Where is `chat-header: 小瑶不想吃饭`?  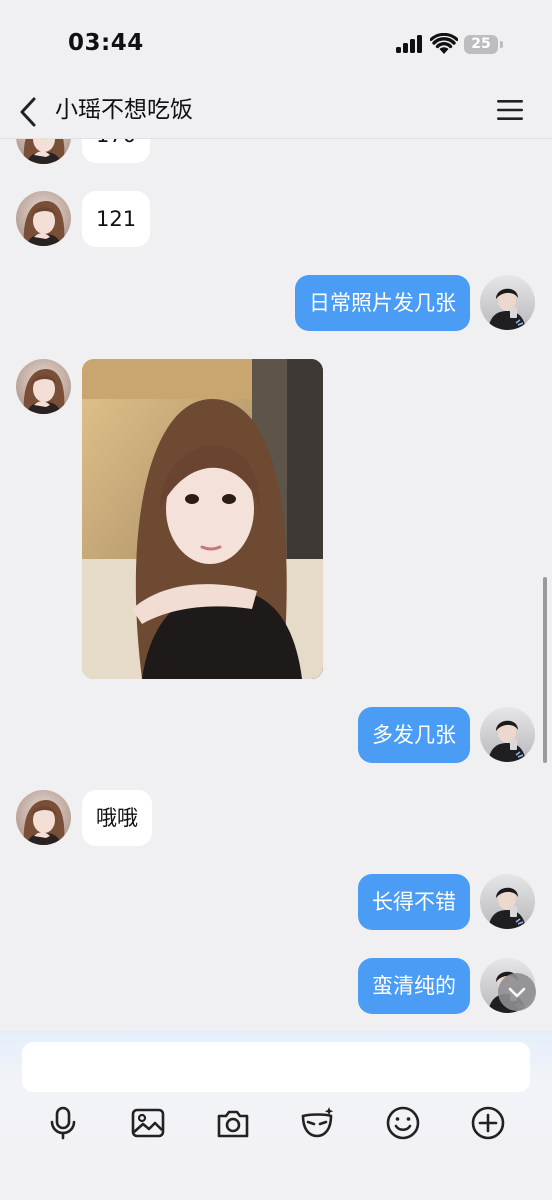 chat-header: 小瑶不想吃饭 is located at coordinates (276, 113).